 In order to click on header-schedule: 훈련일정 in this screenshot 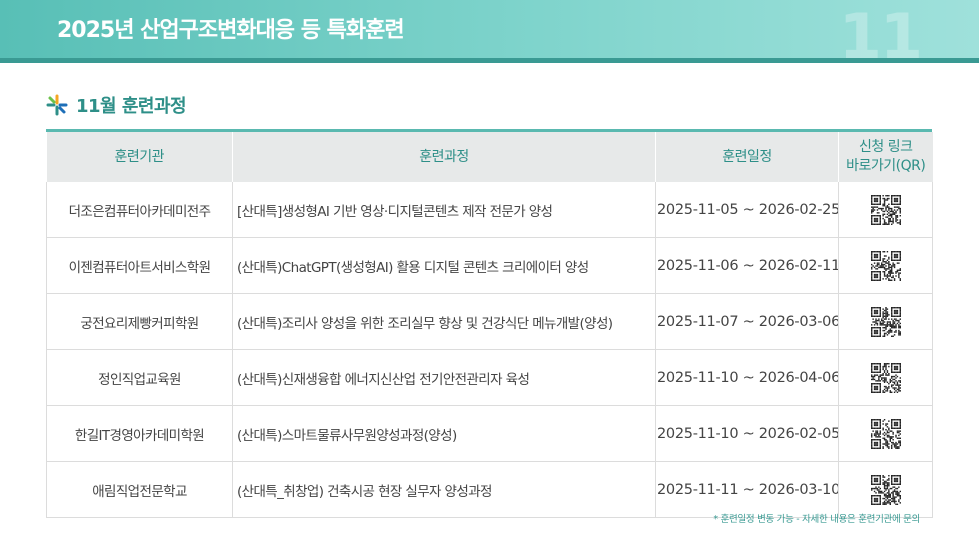, I will do `click(747, 157)`.